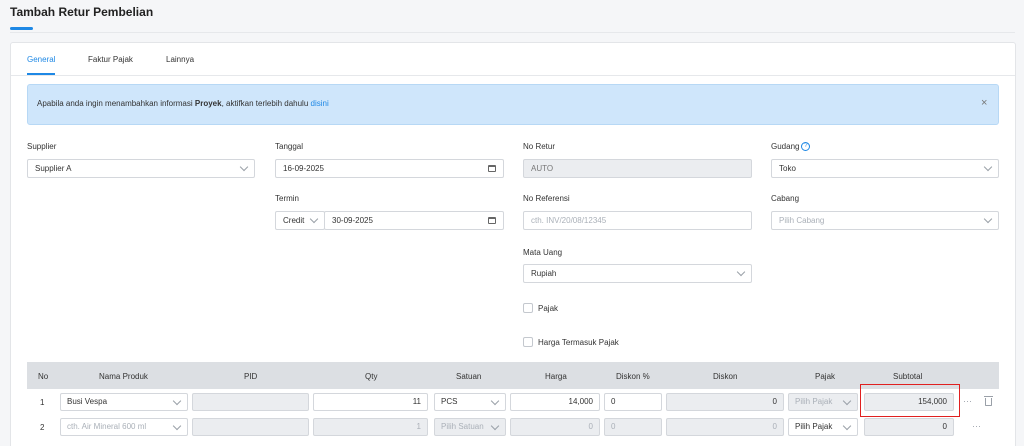  What do you see at coordinates (371, 376) in the screenshot?
I see `col-header-qty: Qty` at bounding box center [371, 376].